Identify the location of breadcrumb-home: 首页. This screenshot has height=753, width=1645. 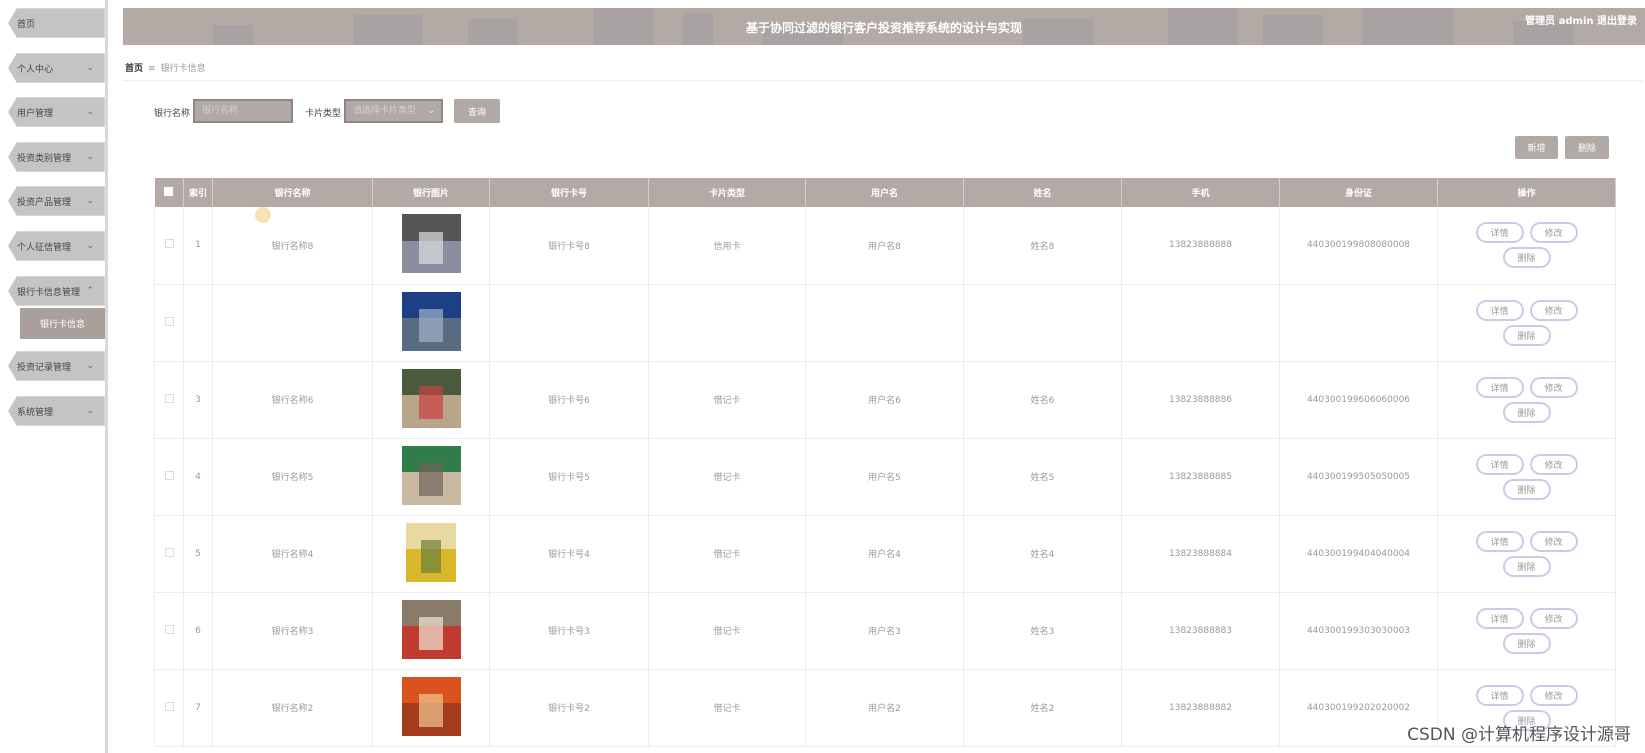
(134, 69).